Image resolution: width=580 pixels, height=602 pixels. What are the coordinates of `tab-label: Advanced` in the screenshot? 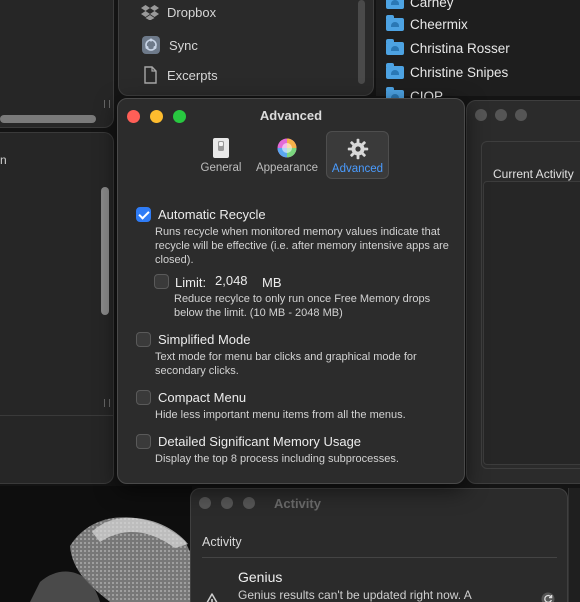 It's located at (357, 169).